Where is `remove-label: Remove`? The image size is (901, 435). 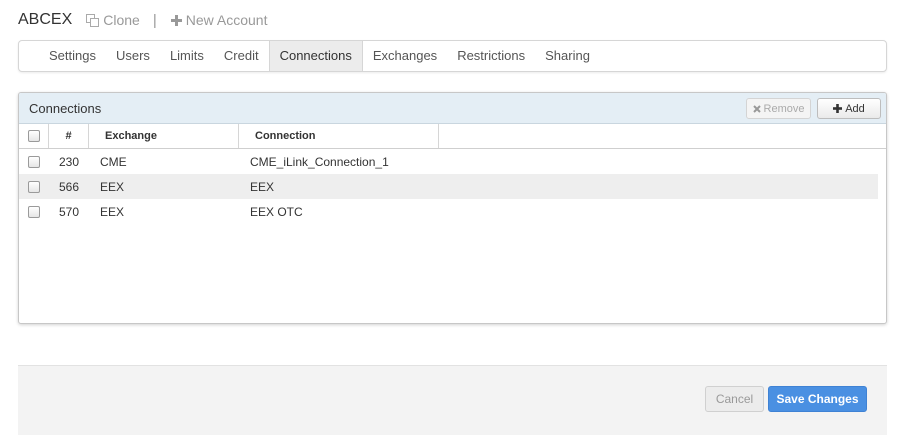
remove-label: Remove is located at coordinates (784, 108).